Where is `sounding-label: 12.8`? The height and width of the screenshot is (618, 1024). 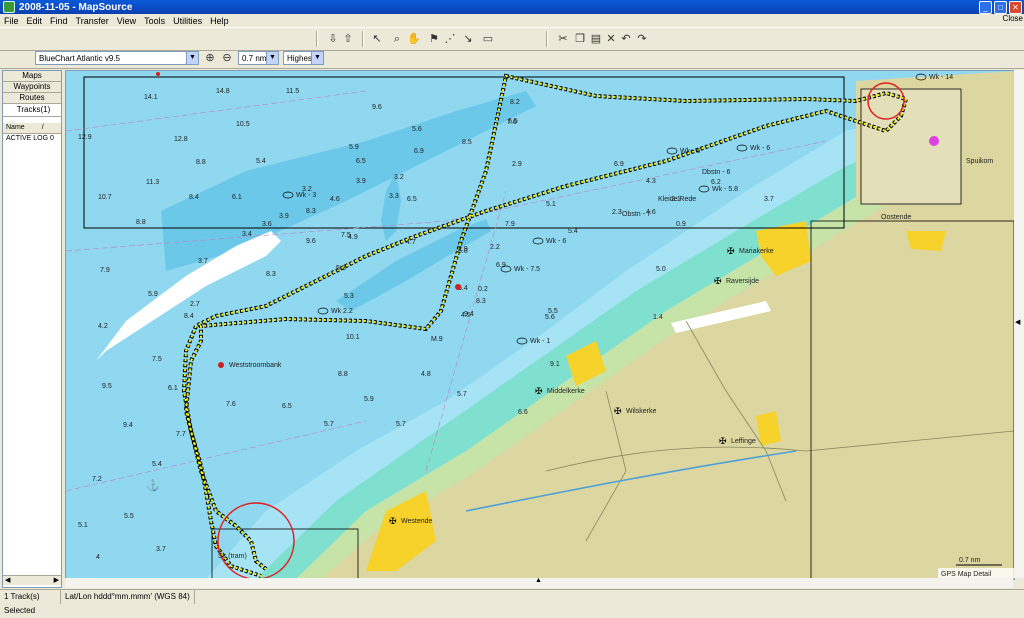 sounding-label: 12.8 is located at coordinates (181, 139).